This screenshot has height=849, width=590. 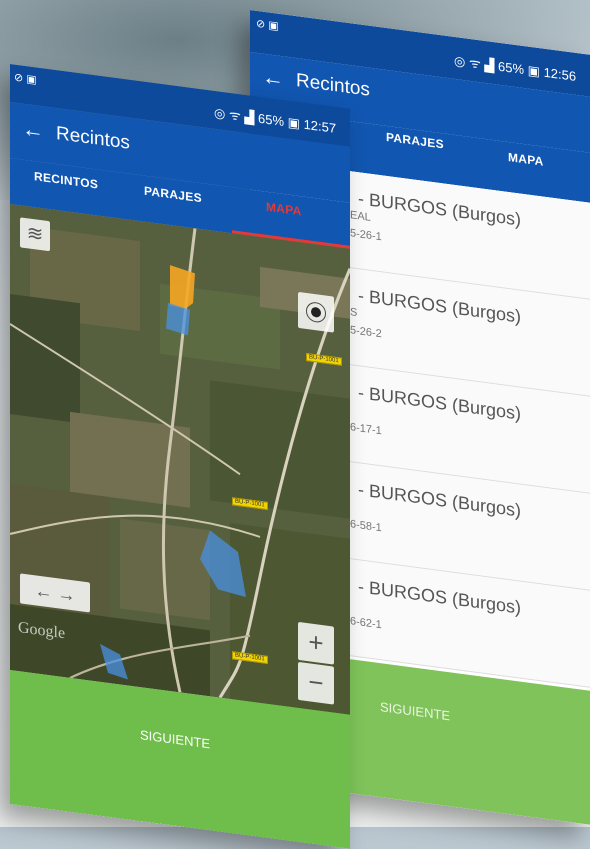 I want to click on list-item-subtitle: S, so click(x=354, y=313).